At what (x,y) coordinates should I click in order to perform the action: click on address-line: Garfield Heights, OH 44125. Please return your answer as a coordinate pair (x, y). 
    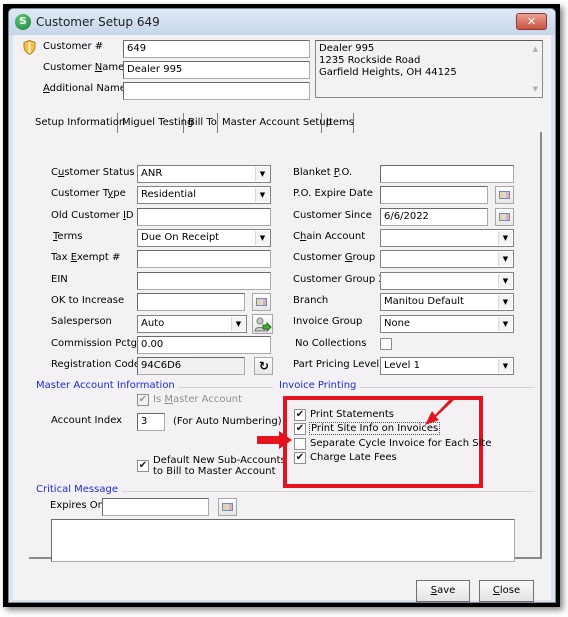
    Looking at the image, I should click on (388, 72).